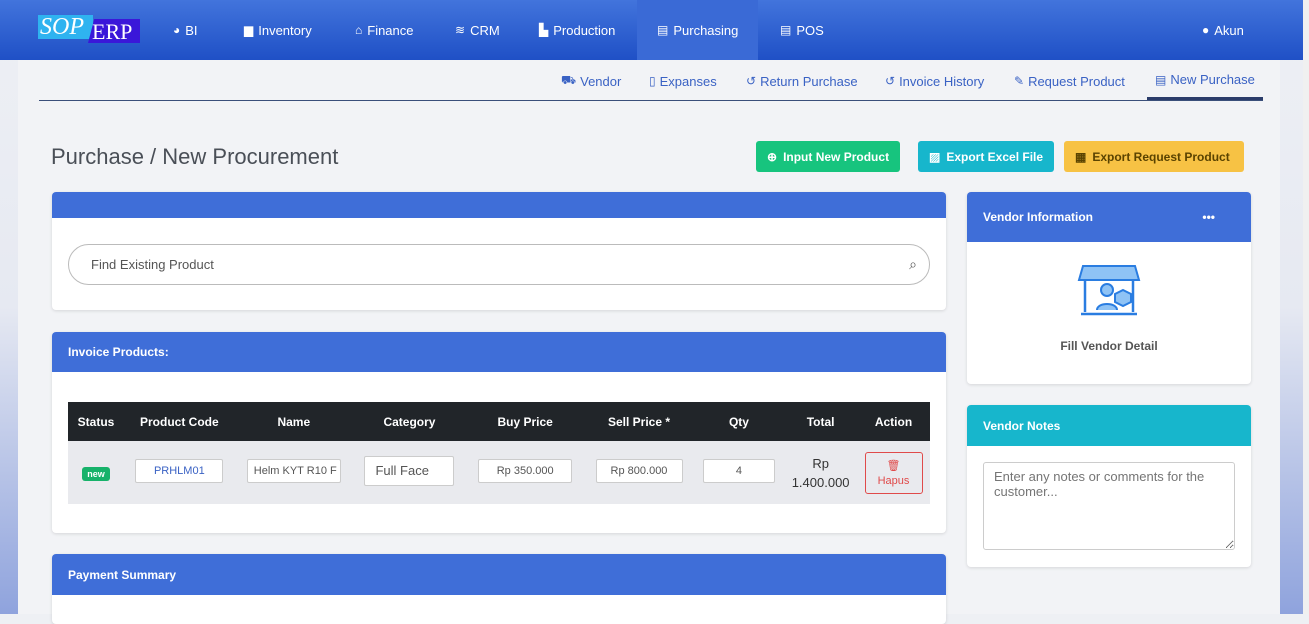 This screenshot has height=624, width=1309. What do you see at coordinates (359, 30) in the screenshot?
I see `bank-icon: ⌂` at bounding box center [359, 30].